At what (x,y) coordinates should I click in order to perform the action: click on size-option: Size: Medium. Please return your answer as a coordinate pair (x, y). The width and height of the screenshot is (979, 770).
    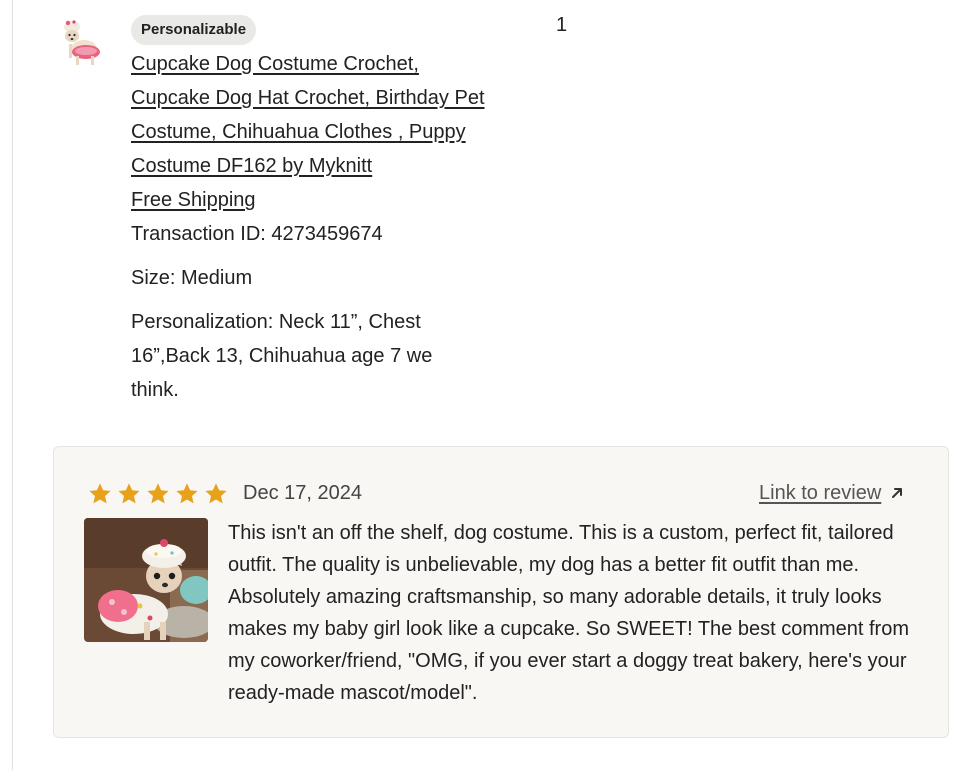
    Looking at the image, I should click on (192, 278).